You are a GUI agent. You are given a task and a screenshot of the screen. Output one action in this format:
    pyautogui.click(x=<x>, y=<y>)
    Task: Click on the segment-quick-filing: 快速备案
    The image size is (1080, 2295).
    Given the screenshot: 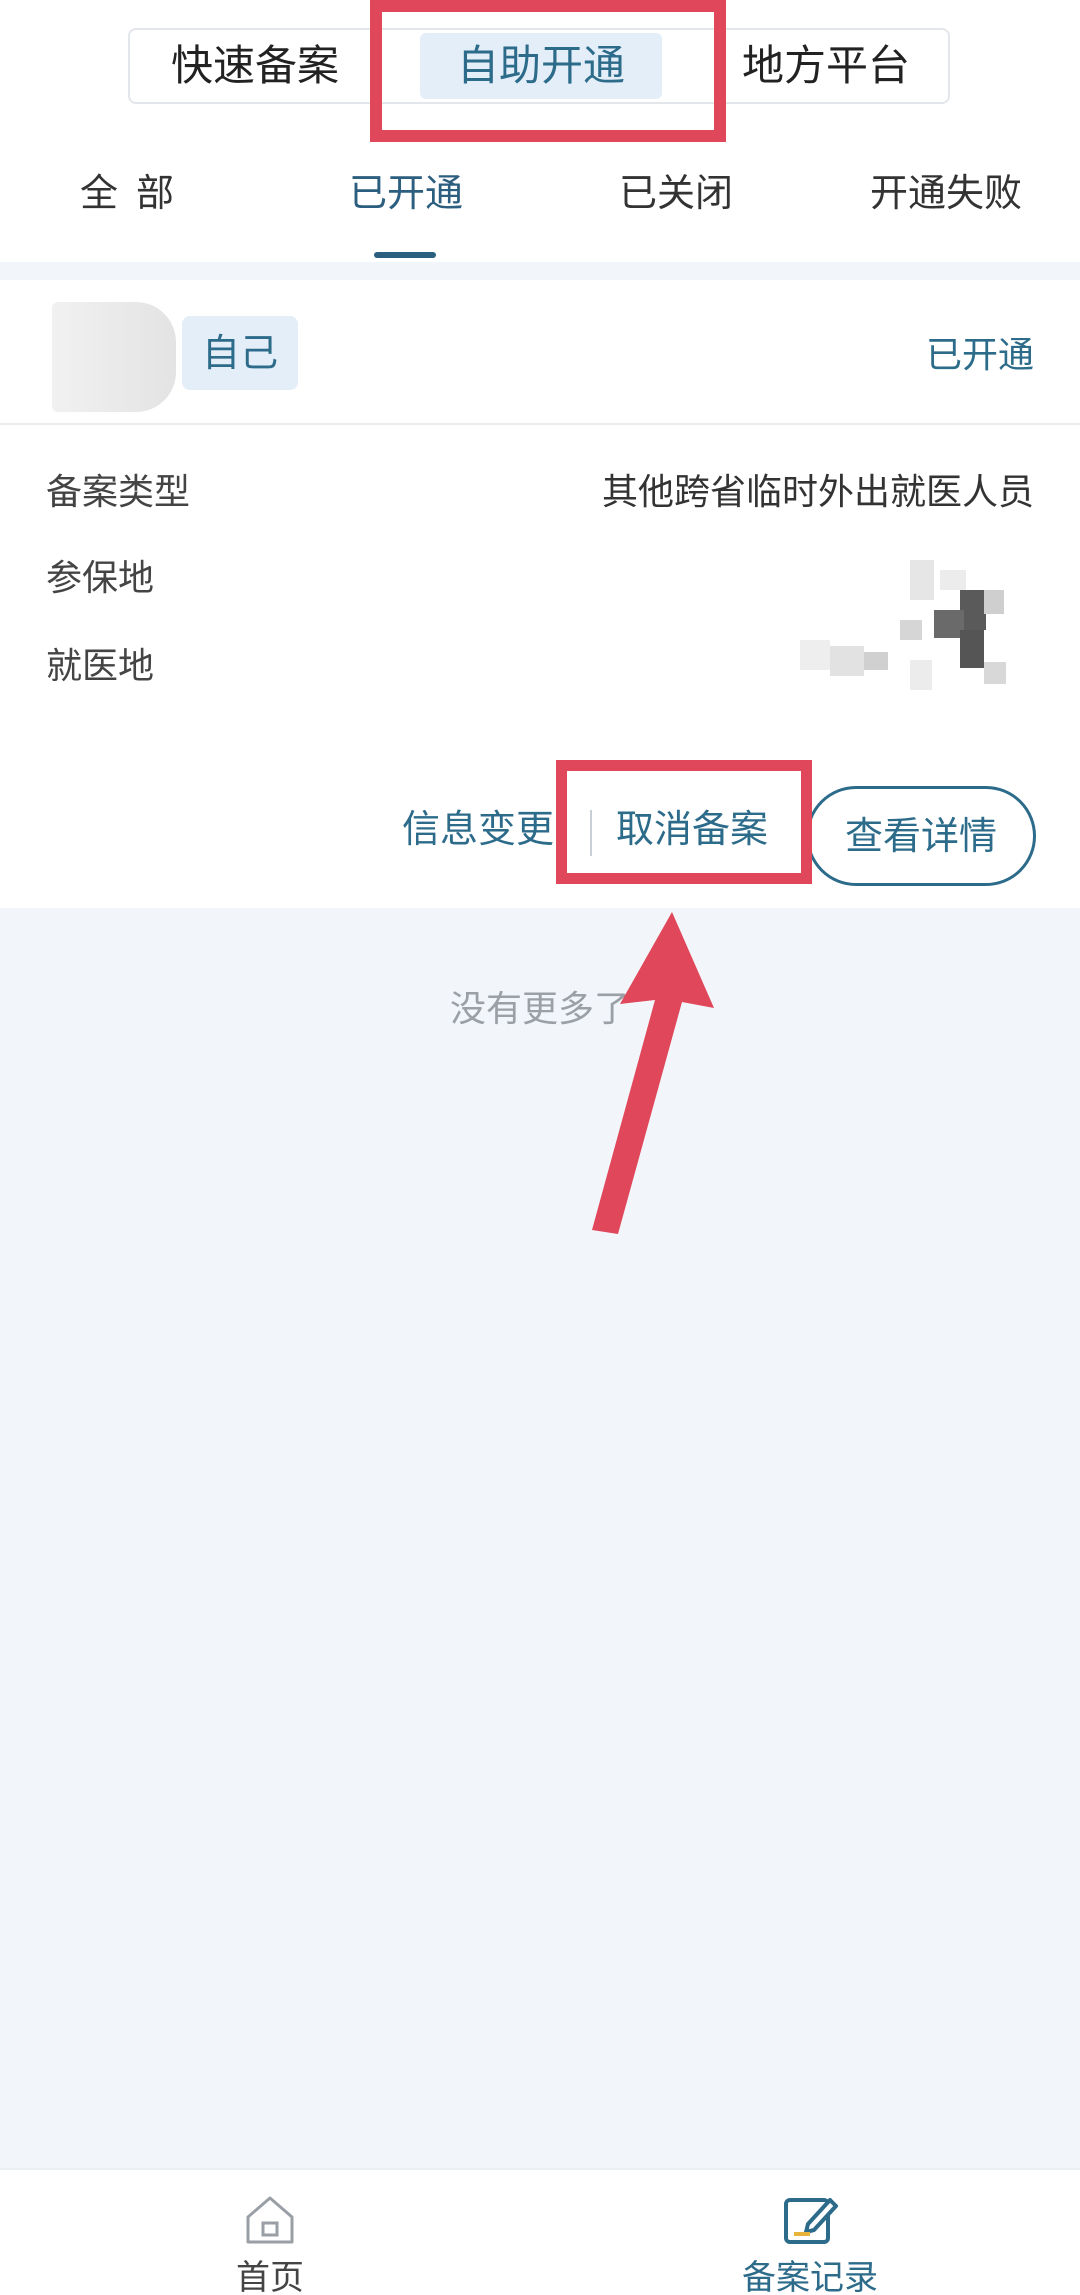 What is the action you would take?
    pyautogui.click(x=255, y=66)
    